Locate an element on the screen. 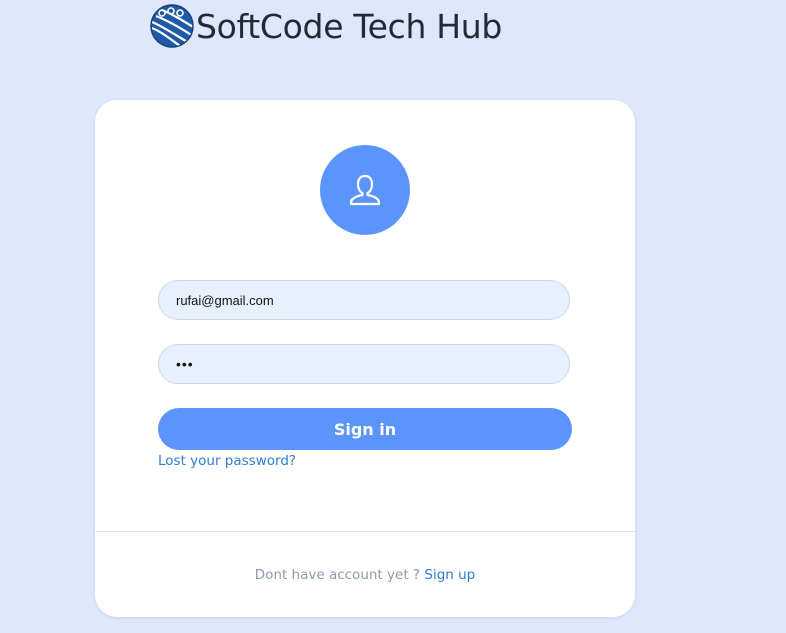  brand-header: SoftCode Tech Hub is located at coordinates (326, 26).